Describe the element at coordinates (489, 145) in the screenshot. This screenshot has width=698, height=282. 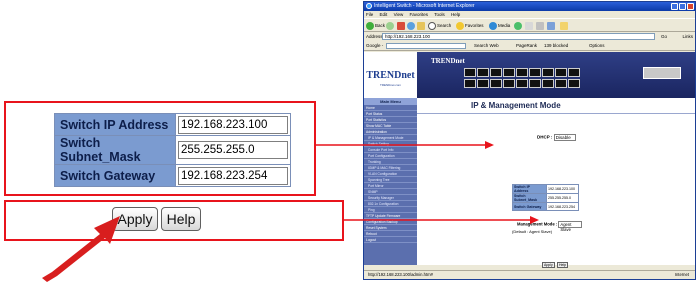
I see `arrow-to-fields-head` at that location.